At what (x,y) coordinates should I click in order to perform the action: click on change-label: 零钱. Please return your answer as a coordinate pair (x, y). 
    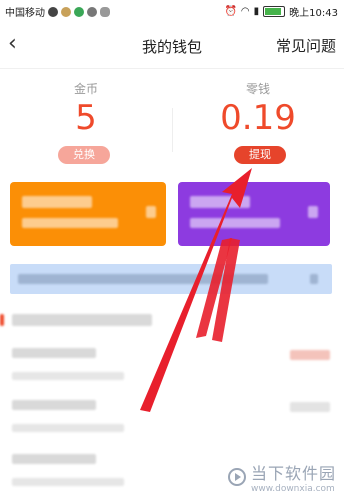
    Looking at the image, I should click on (257, 89).